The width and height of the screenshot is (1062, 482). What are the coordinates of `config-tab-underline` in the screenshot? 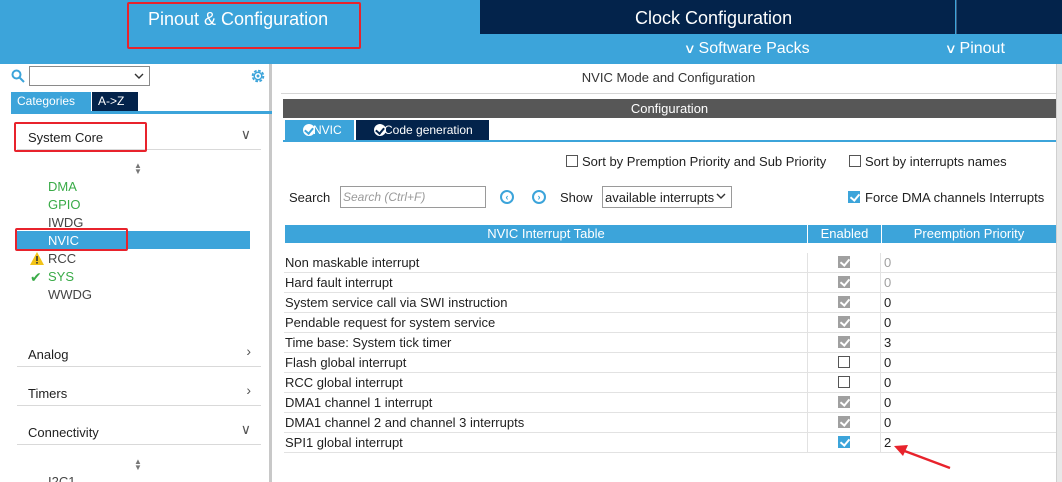 It's located at (669, 141).